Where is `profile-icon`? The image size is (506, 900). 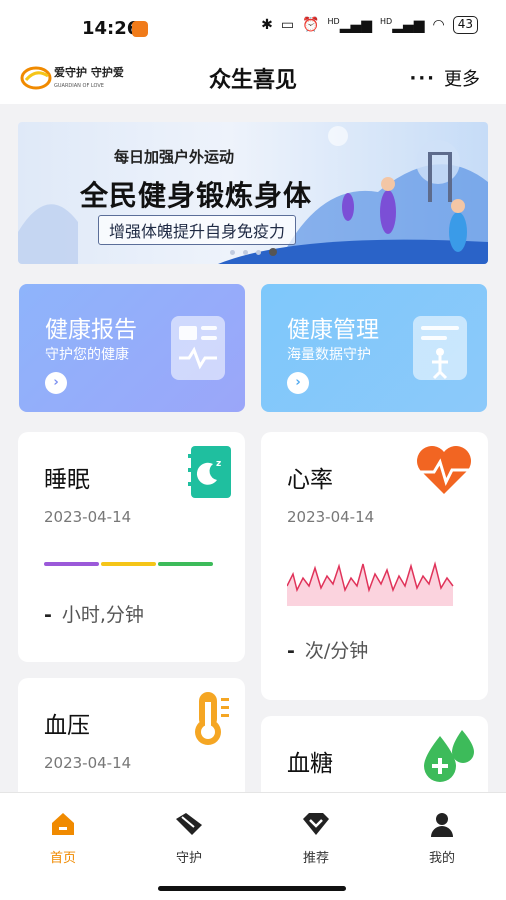 profile-icon is located at coordinates (442, 825).